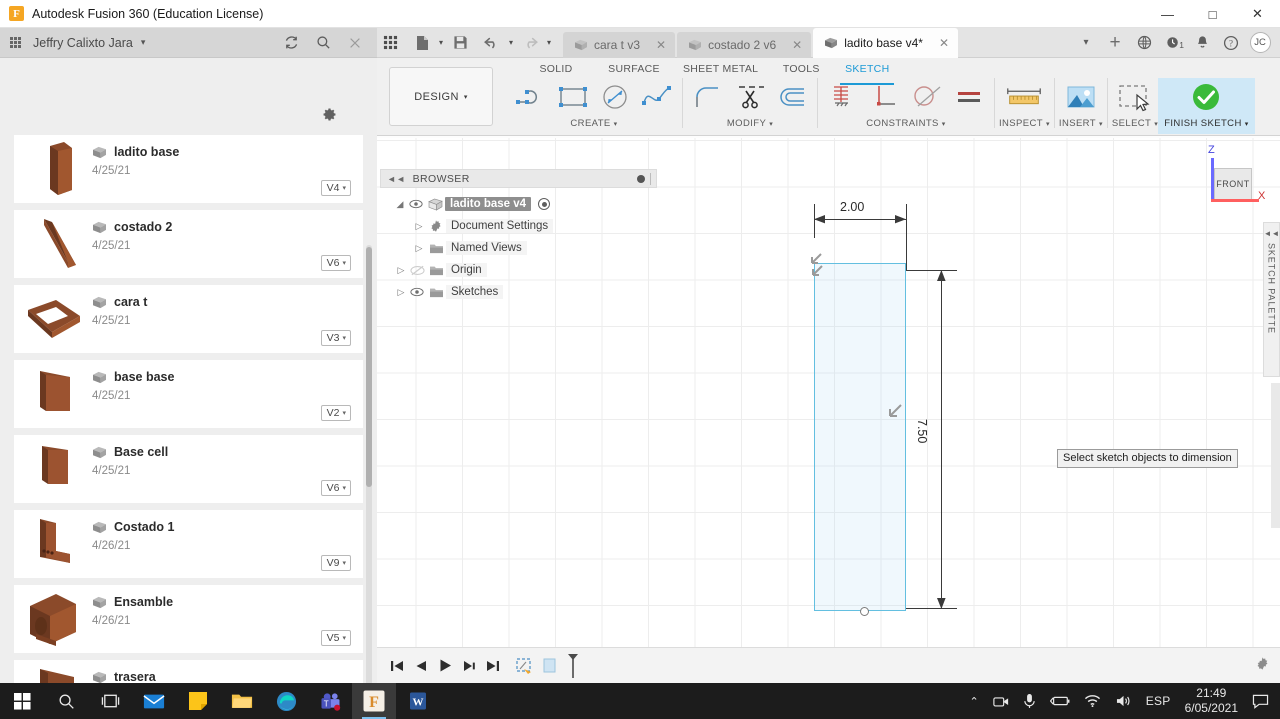 The width and height of the screenshot is (1280, 719). I want to click on ribbon-group-label: INSPECT ▾, so click(1024, 123).